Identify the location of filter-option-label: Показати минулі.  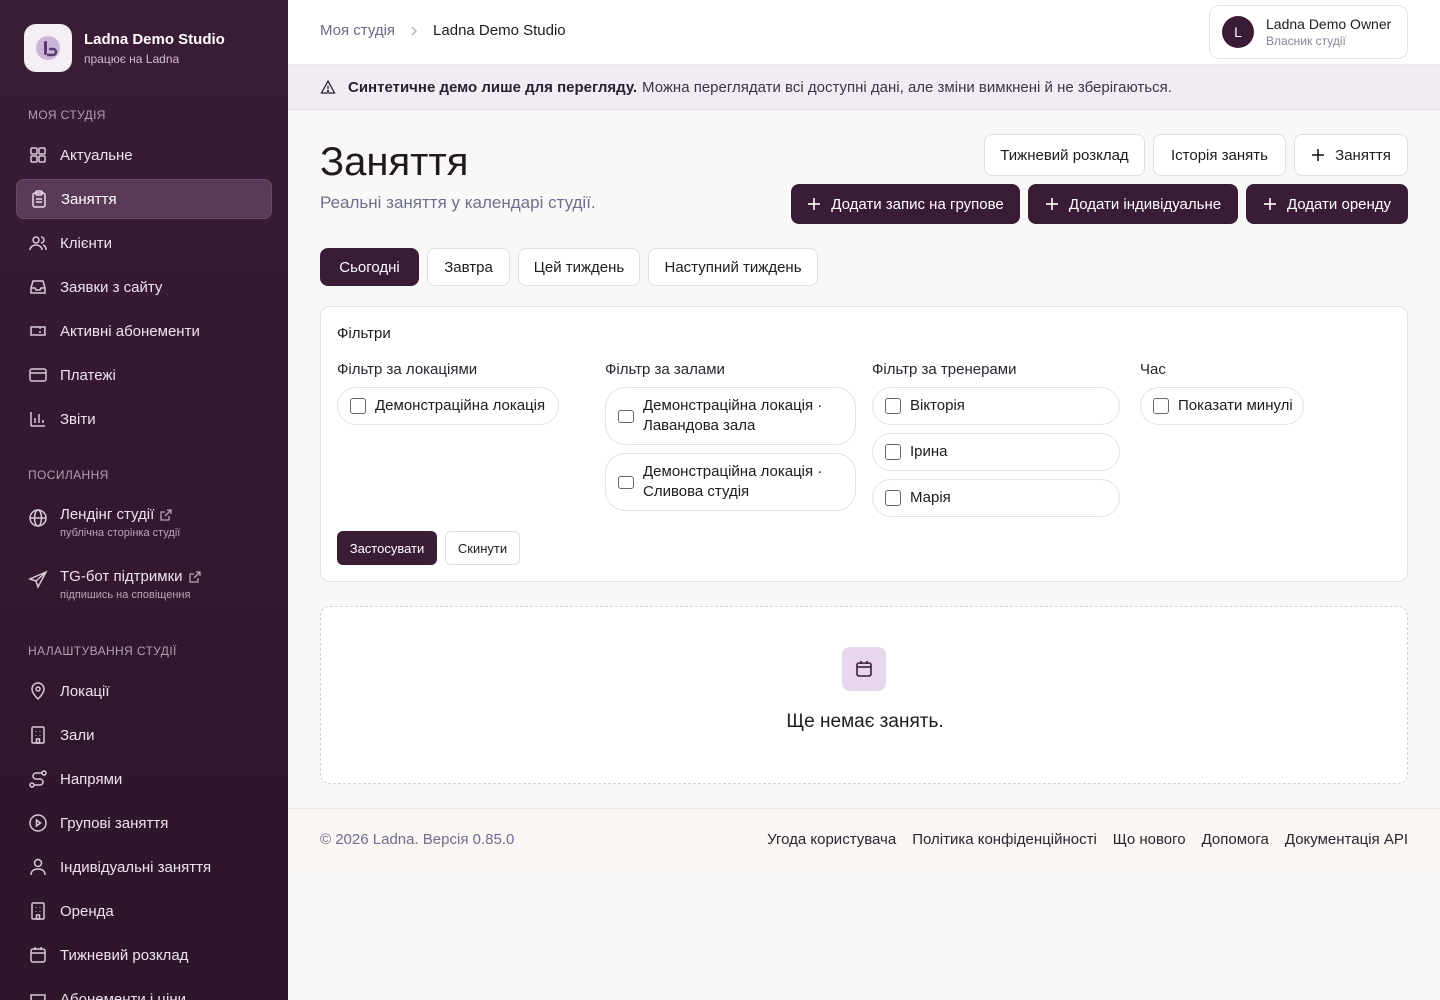
(1235, 405).